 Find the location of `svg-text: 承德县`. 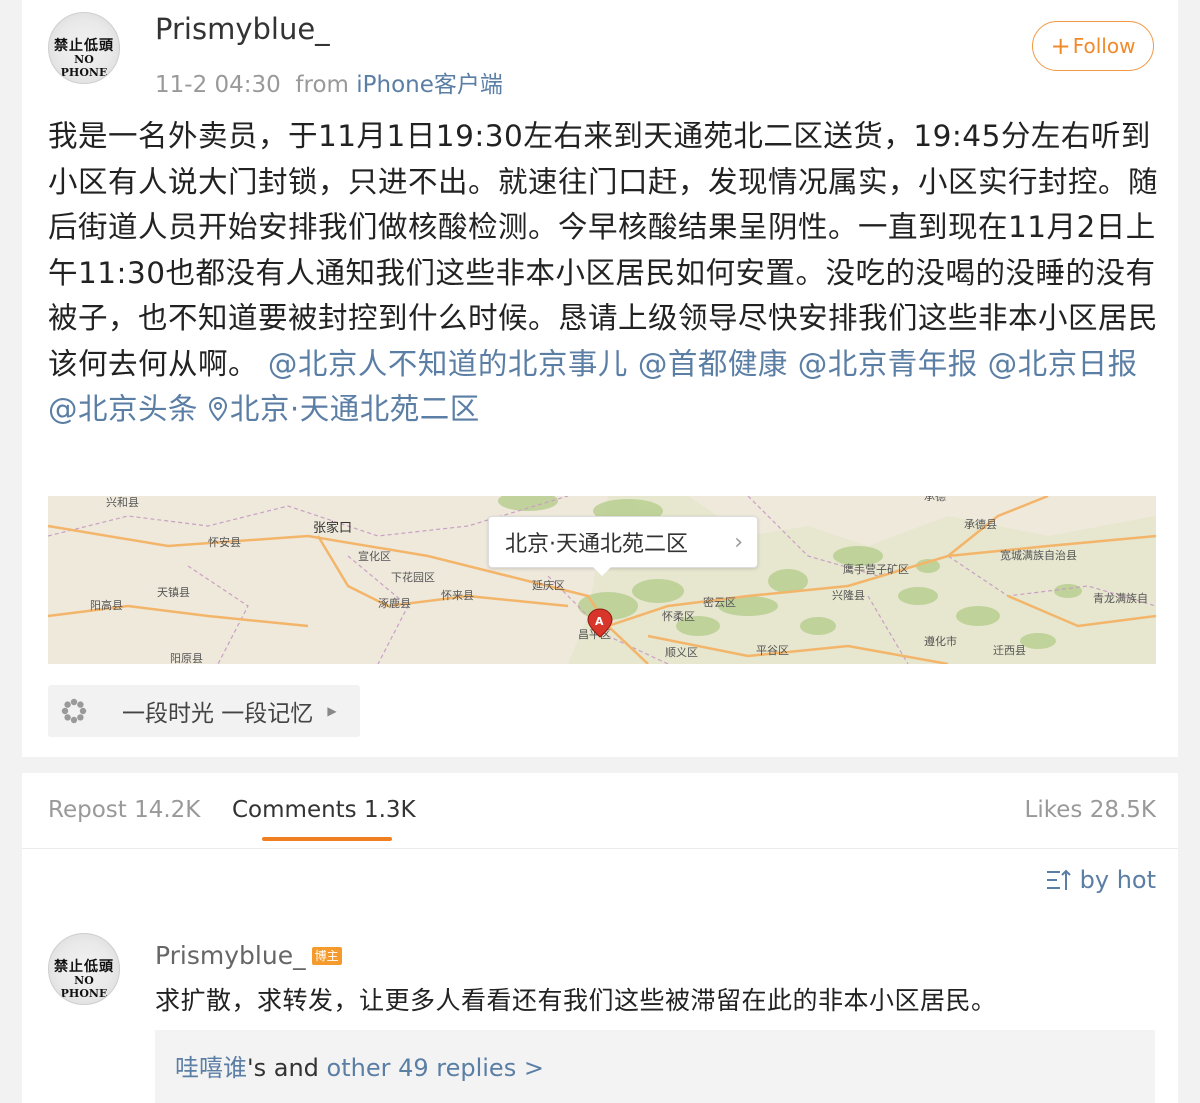

svg-text: 承德县 is located at coordinates (980, 524).